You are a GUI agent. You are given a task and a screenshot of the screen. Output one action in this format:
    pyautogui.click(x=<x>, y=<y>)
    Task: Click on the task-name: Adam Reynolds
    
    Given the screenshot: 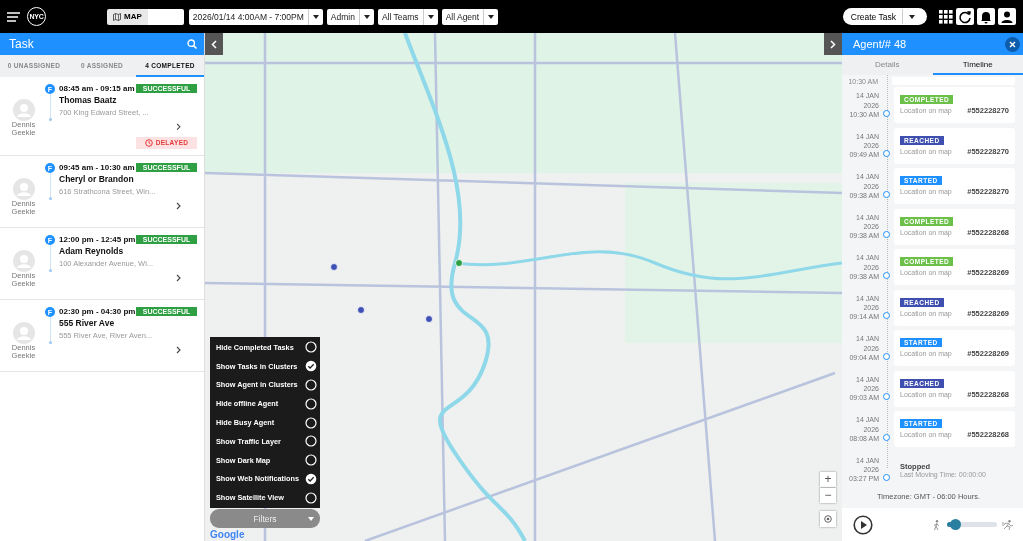 What is the action you would take?
    pyautogui.click(x=92, y=251)
    